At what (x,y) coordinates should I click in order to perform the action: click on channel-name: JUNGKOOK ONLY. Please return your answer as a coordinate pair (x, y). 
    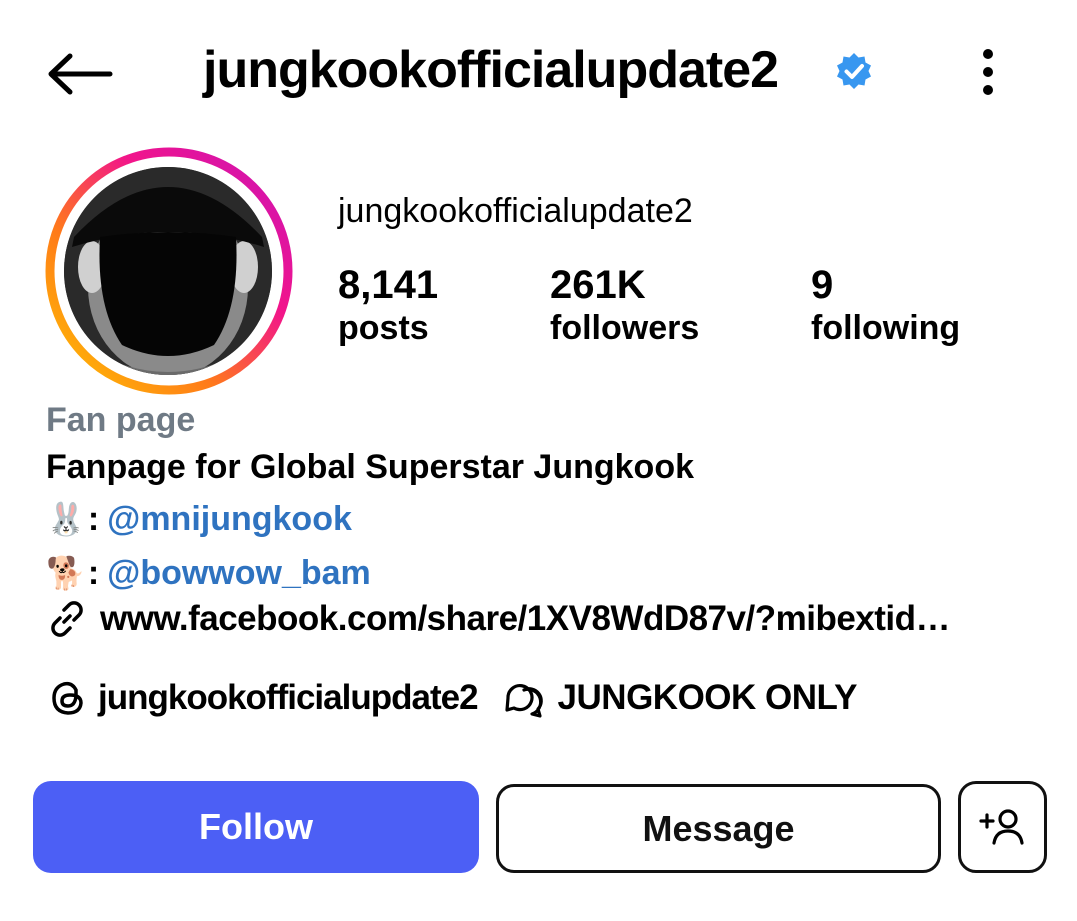
    Looking at the image, I should click on (708, 698).